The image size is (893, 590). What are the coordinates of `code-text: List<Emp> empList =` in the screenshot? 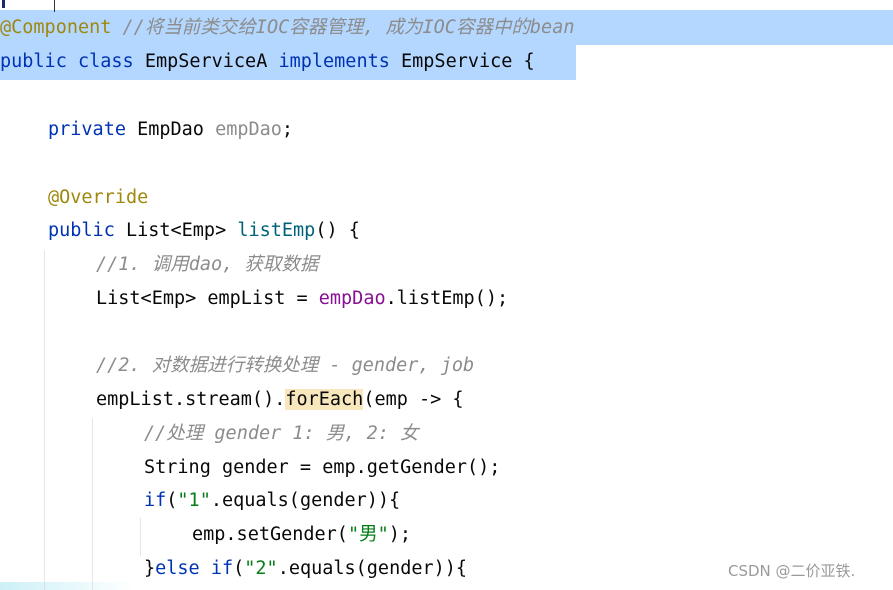 It's located at (207, 298).